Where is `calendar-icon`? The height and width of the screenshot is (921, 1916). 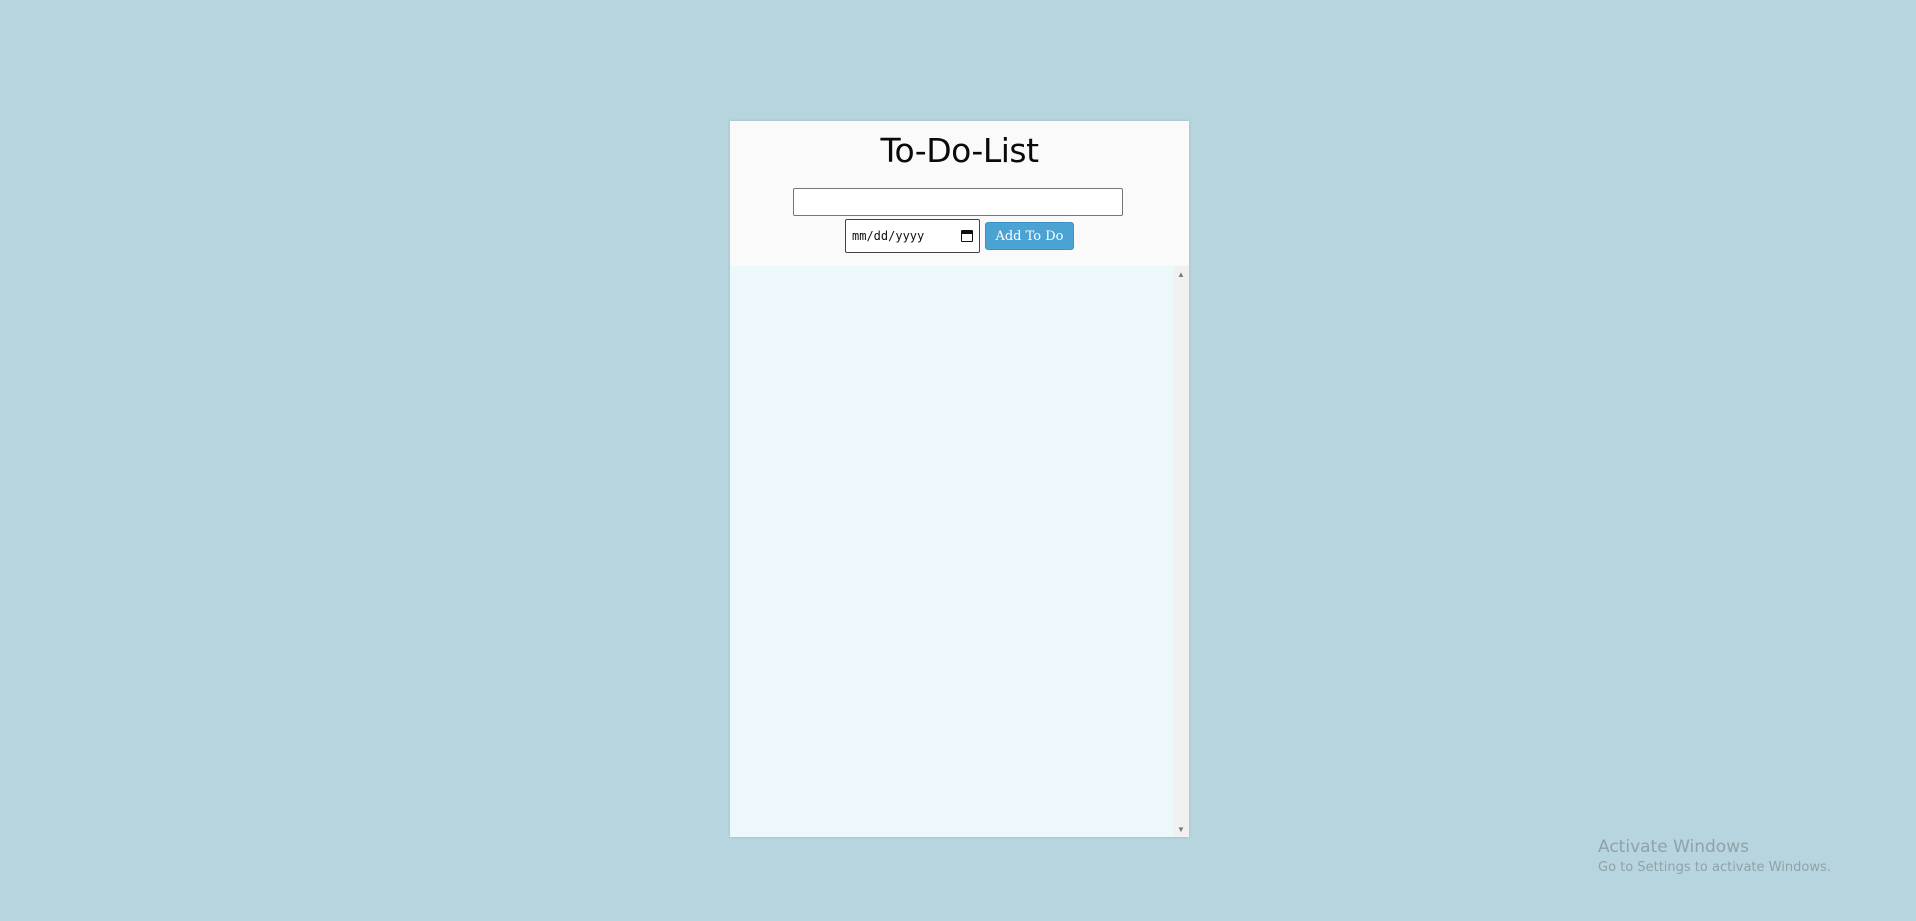
calendar-icon is located at coordinates (967, 236).